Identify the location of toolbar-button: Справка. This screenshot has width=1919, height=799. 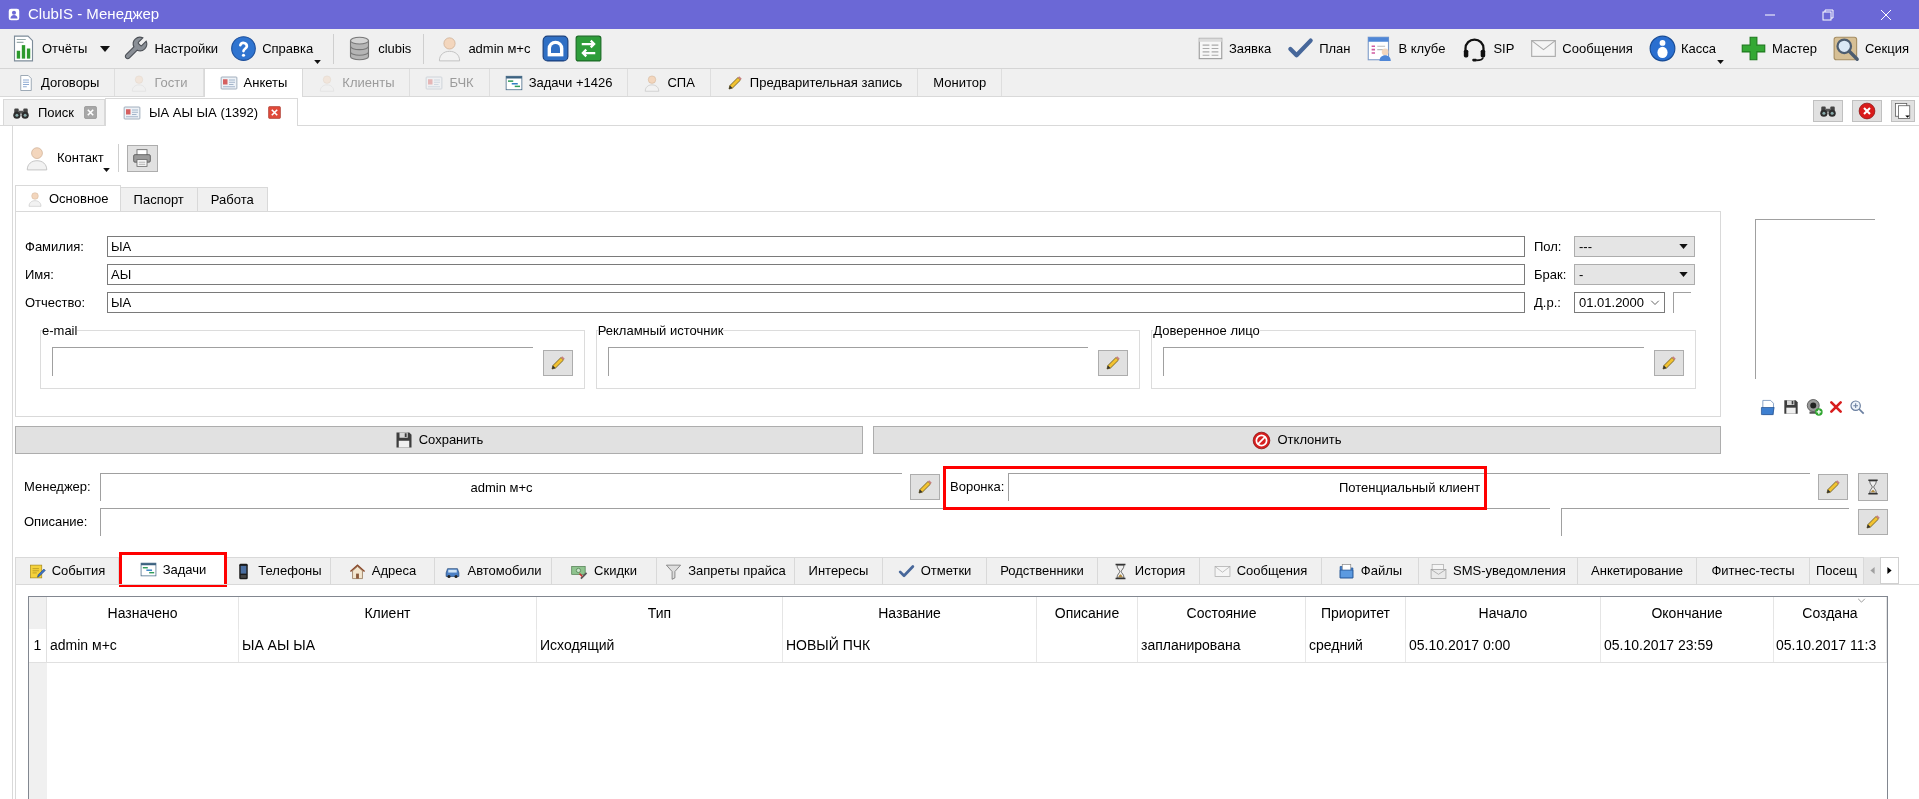
(276, 48).